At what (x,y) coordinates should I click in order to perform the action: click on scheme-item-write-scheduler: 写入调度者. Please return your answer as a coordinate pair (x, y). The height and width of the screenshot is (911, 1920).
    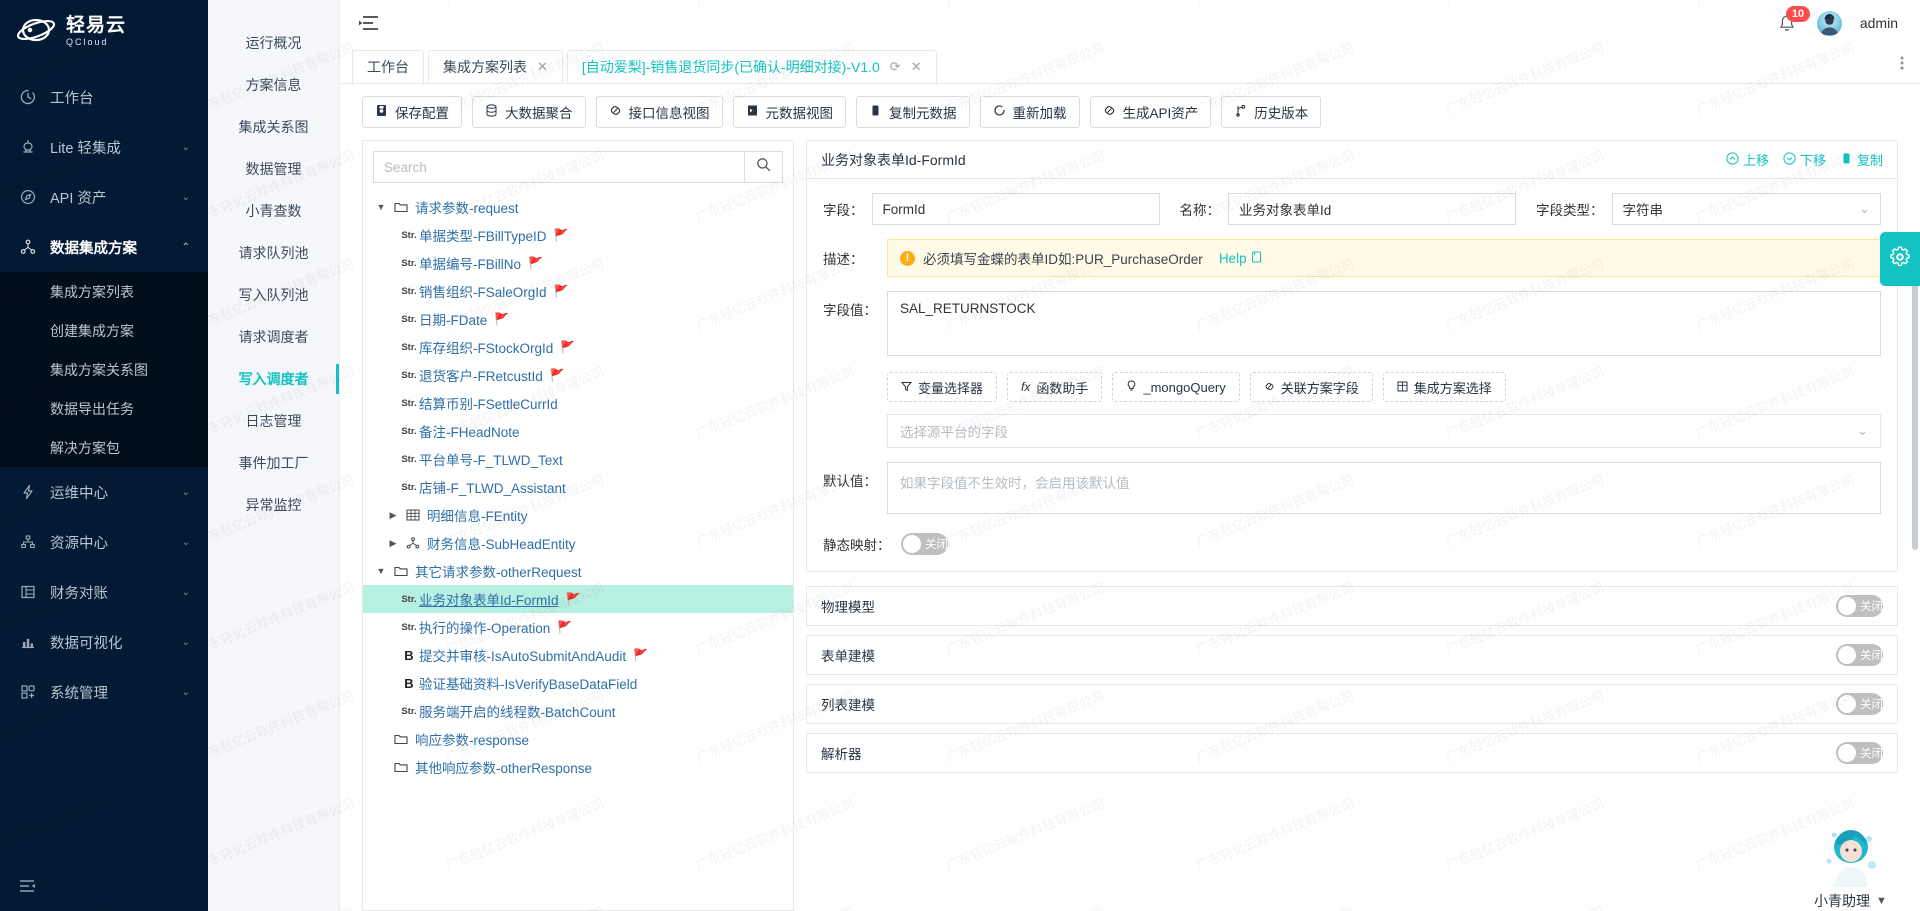
    Looking at the image, I should click on (273, 379).